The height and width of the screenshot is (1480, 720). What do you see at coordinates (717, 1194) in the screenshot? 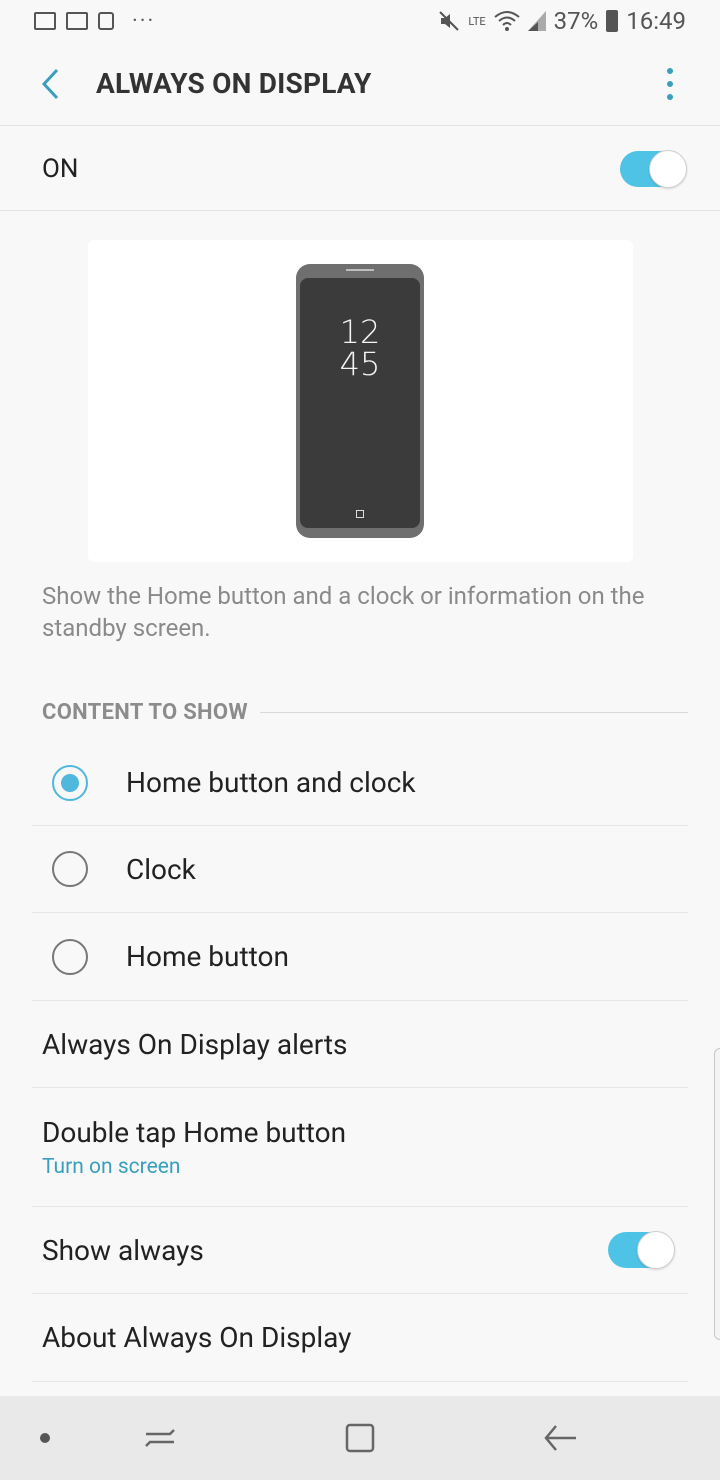
I see `scrollbar` at bounding box center [717, 1194].